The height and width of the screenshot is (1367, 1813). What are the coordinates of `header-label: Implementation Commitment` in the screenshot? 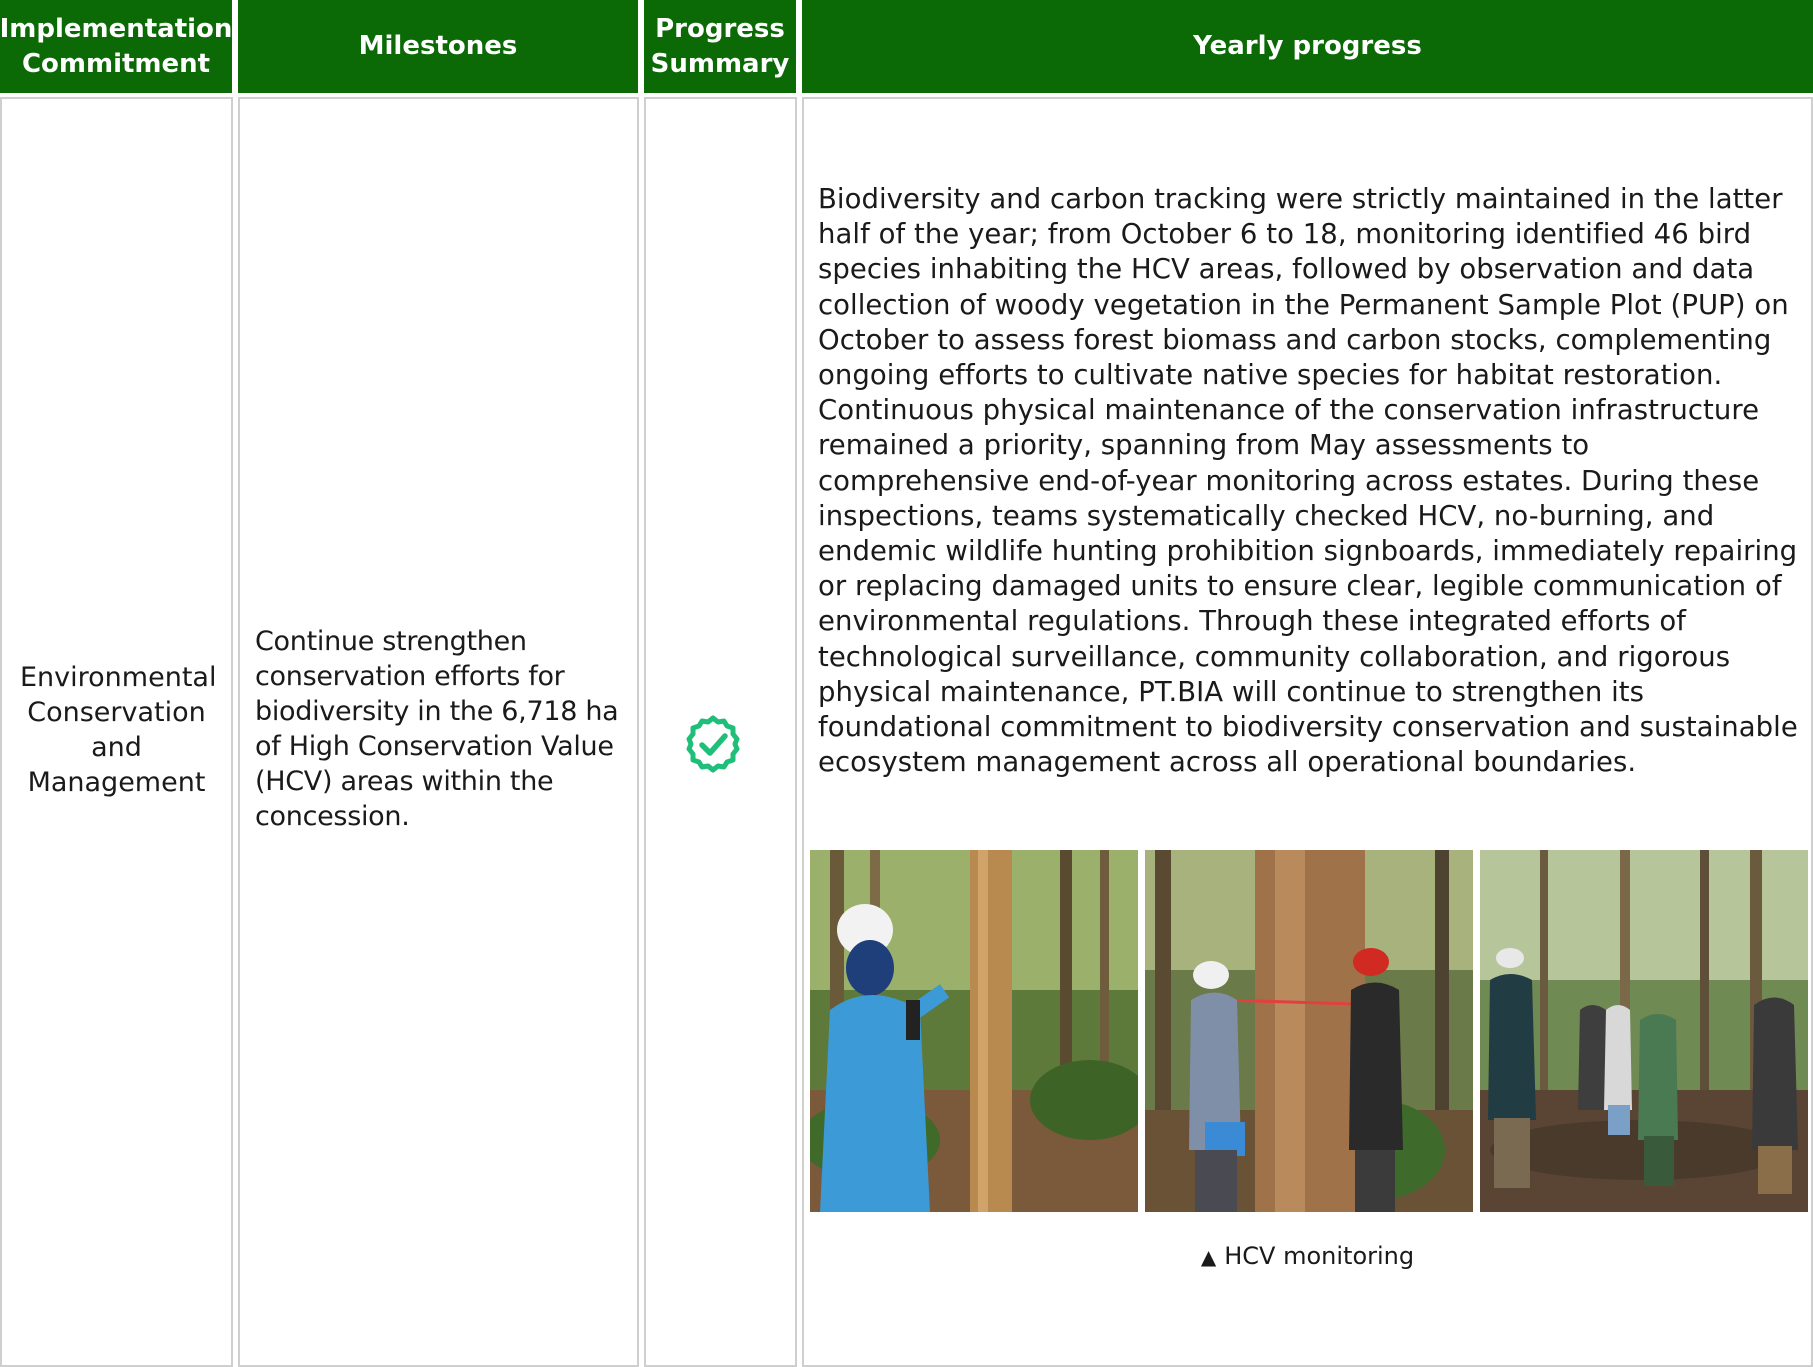 It's located at (116, 46).